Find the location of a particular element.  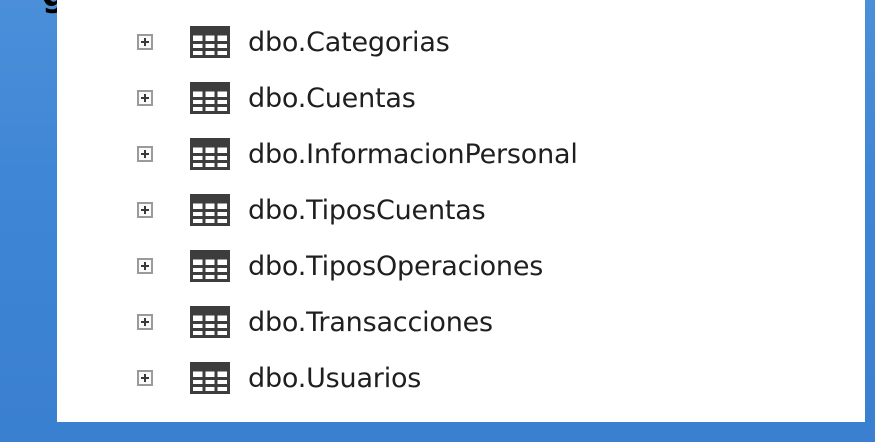

tree-node-usuarios: dbo.Usuarios is located at coordinates (461, 378).